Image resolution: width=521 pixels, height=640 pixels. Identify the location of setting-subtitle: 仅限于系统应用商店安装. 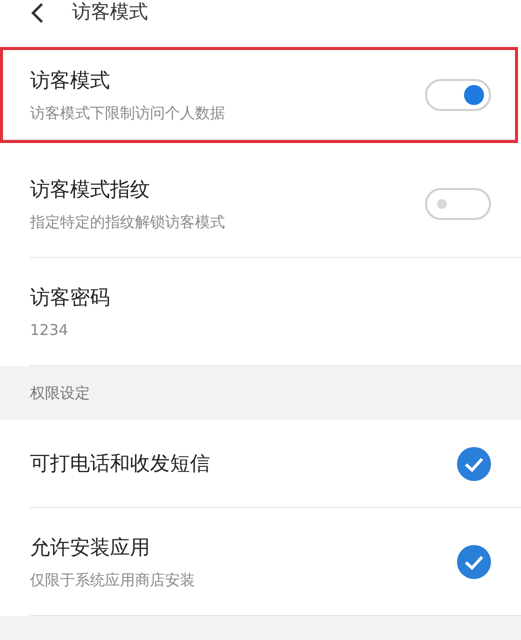
(112, 580).